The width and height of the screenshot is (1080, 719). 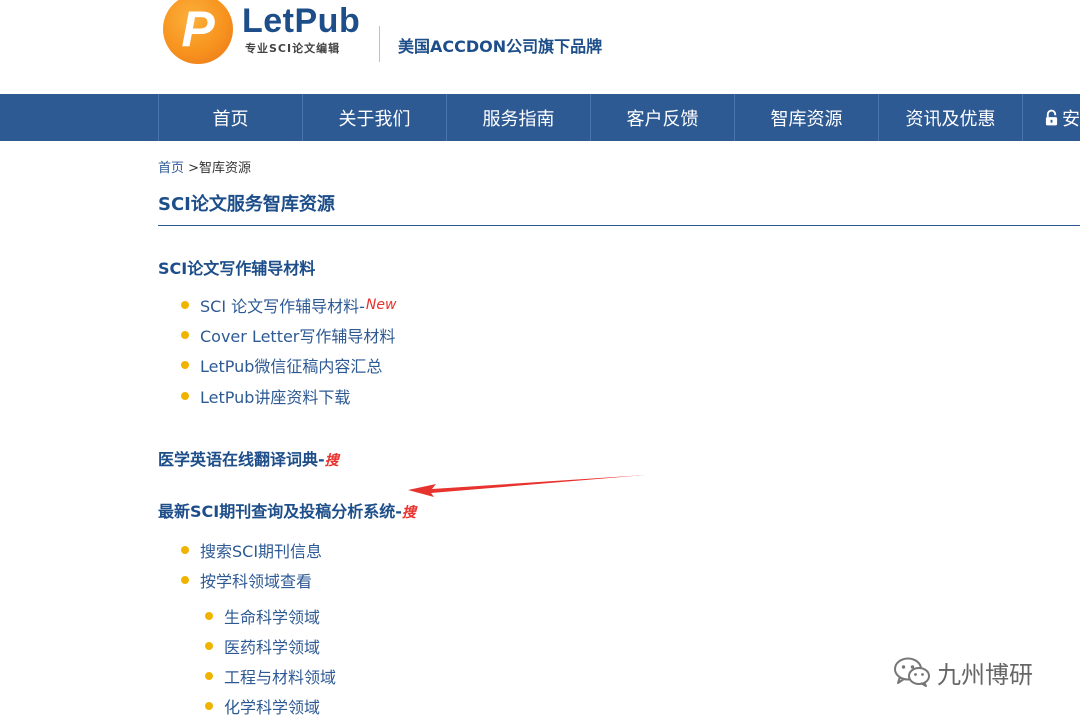 I want to click on sub-item-medical-science: 医药科学领域, so click(x=262, y=646).